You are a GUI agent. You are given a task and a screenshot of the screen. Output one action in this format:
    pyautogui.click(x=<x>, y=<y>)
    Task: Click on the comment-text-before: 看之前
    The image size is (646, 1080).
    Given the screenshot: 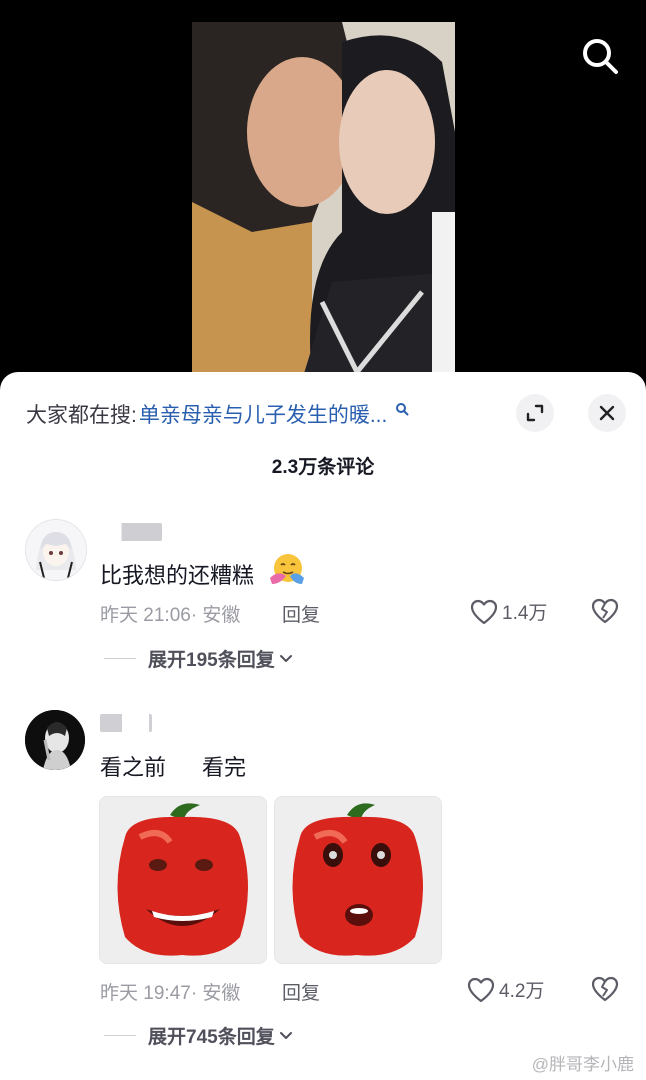 What is the action you would take?
    pyautogui.click(x=133, y=767)
    